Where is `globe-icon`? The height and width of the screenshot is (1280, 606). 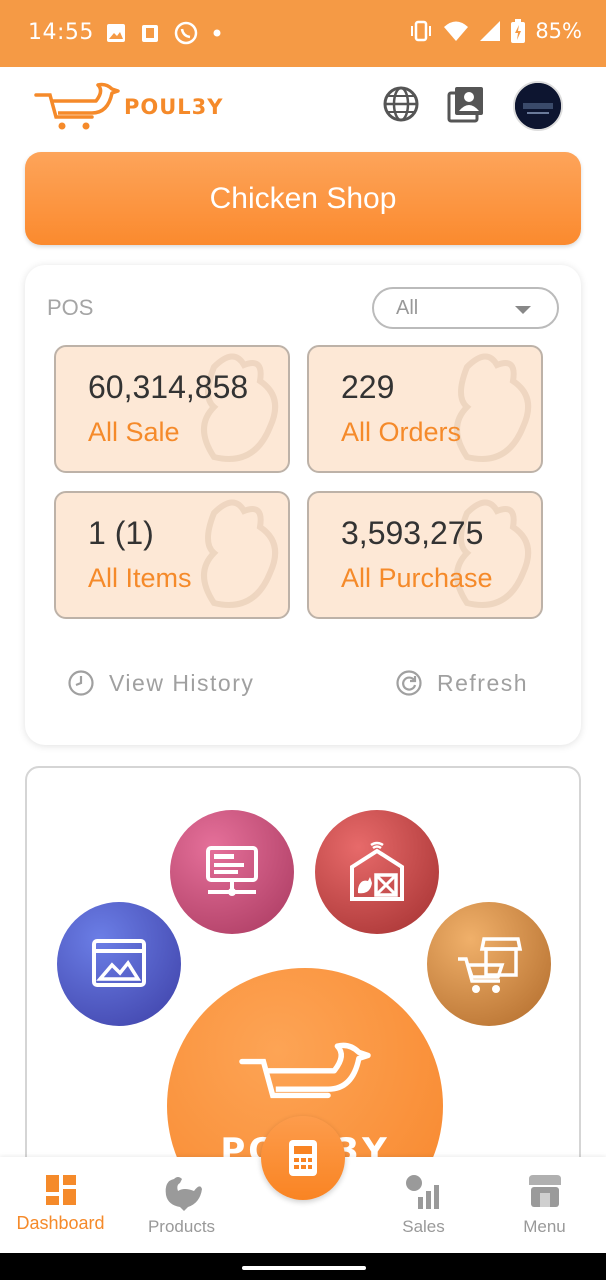 globe-icon is located at coordinates (401, 104).